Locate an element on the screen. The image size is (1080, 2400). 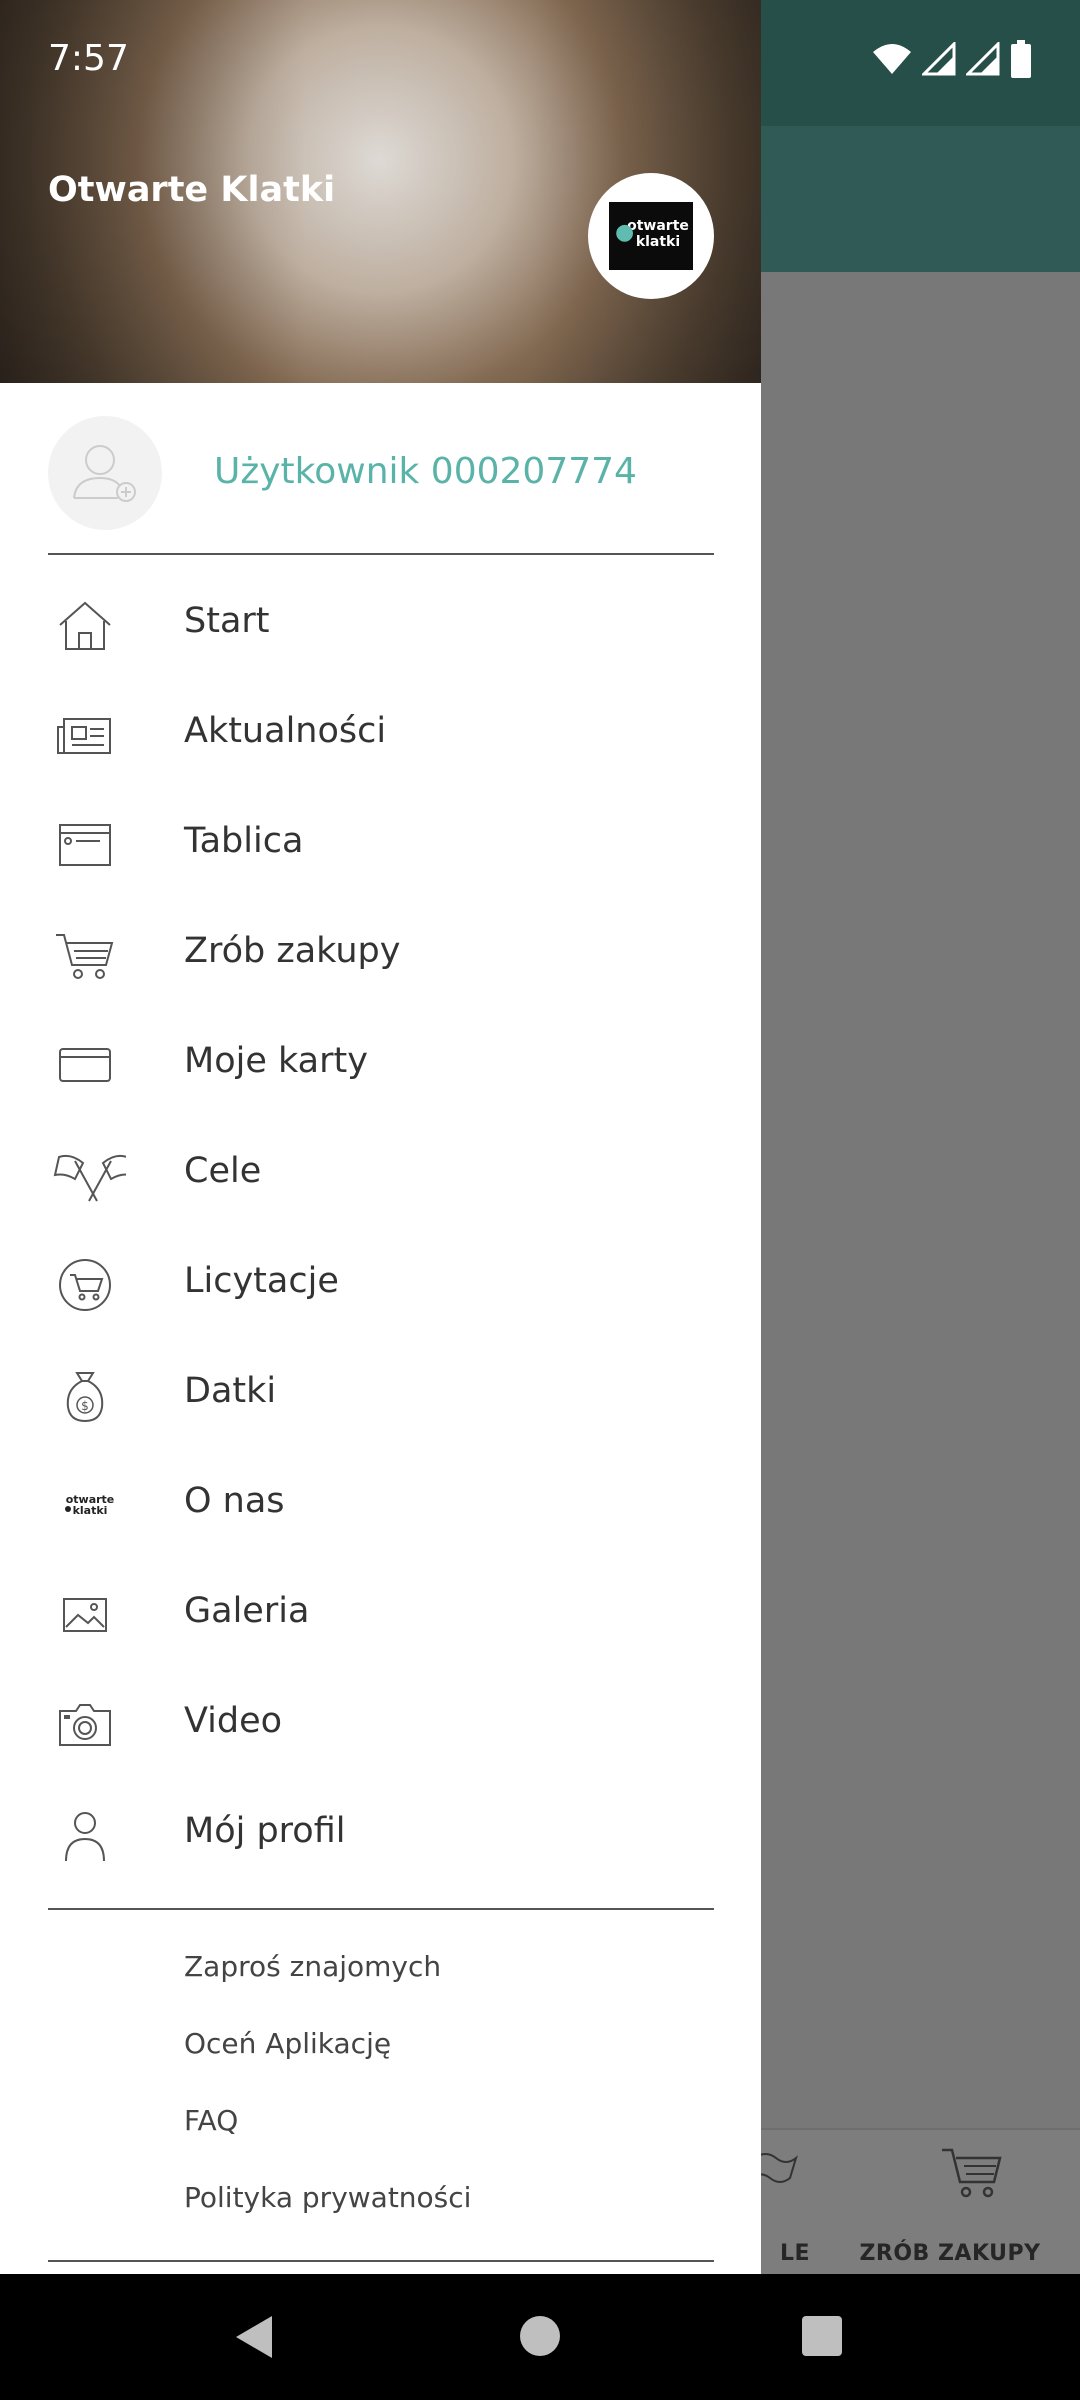
menu-item-o-nas: otwarte klatki O nas is located at coordinates (380, 1505).